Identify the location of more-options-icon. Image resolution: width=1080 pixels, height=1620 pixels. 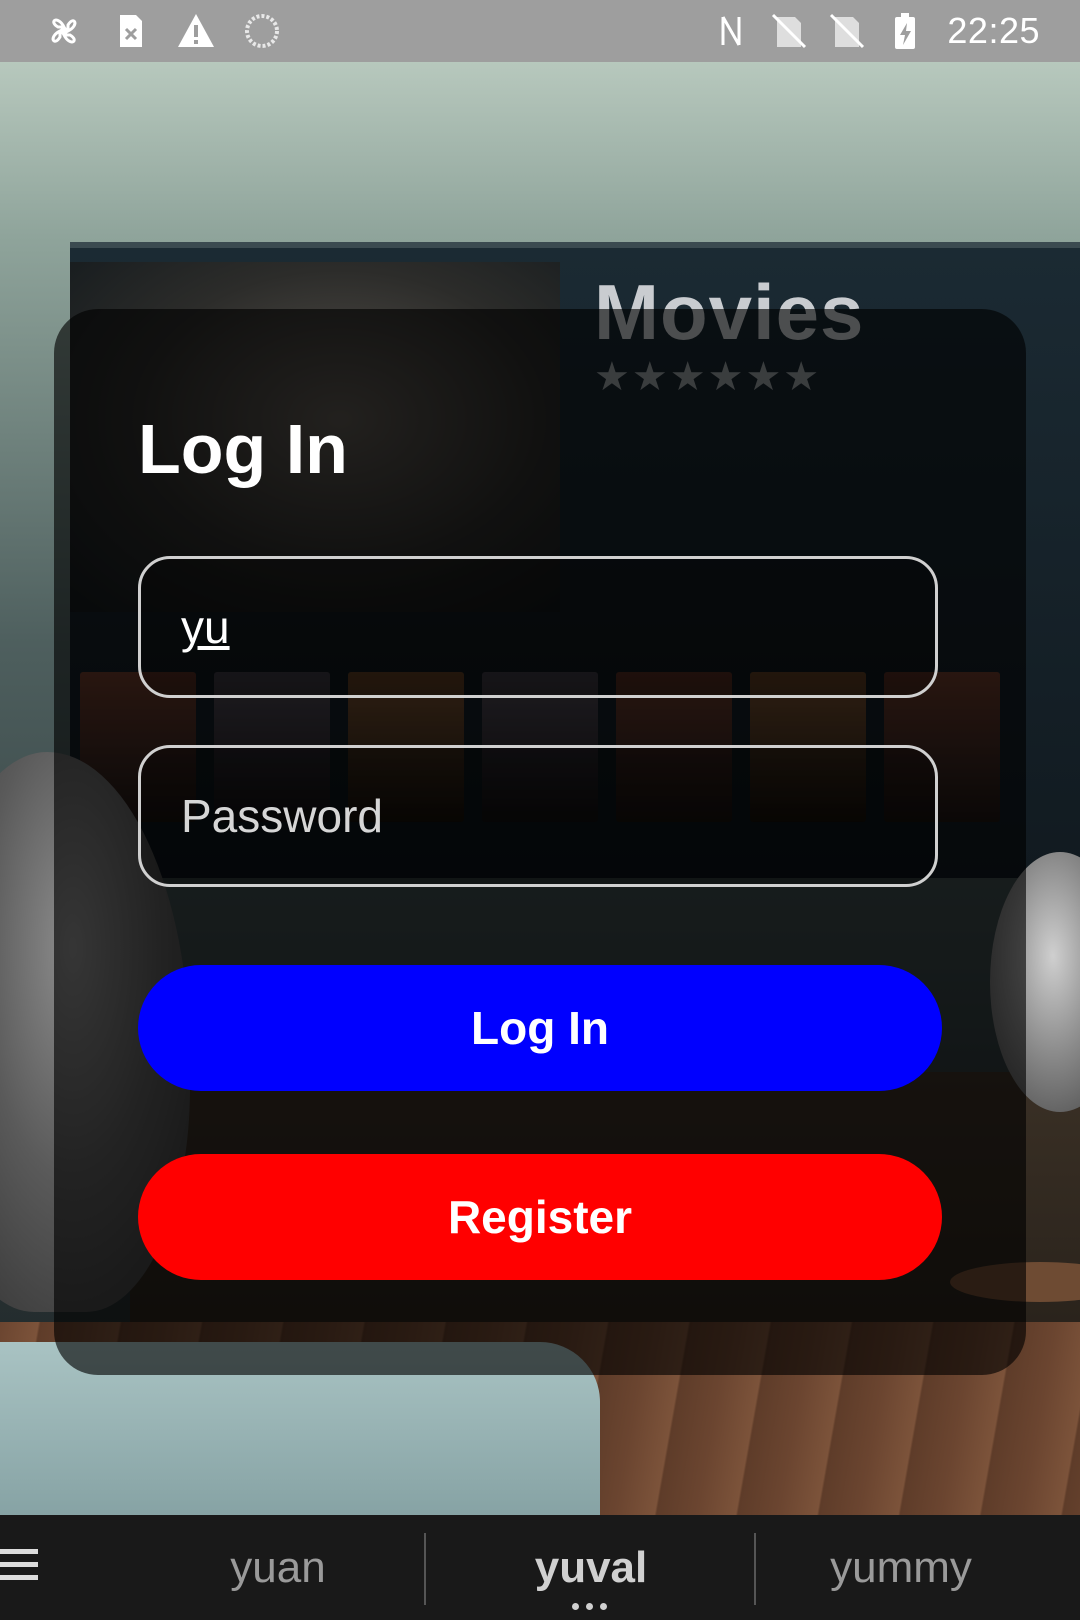
(589, 1606).